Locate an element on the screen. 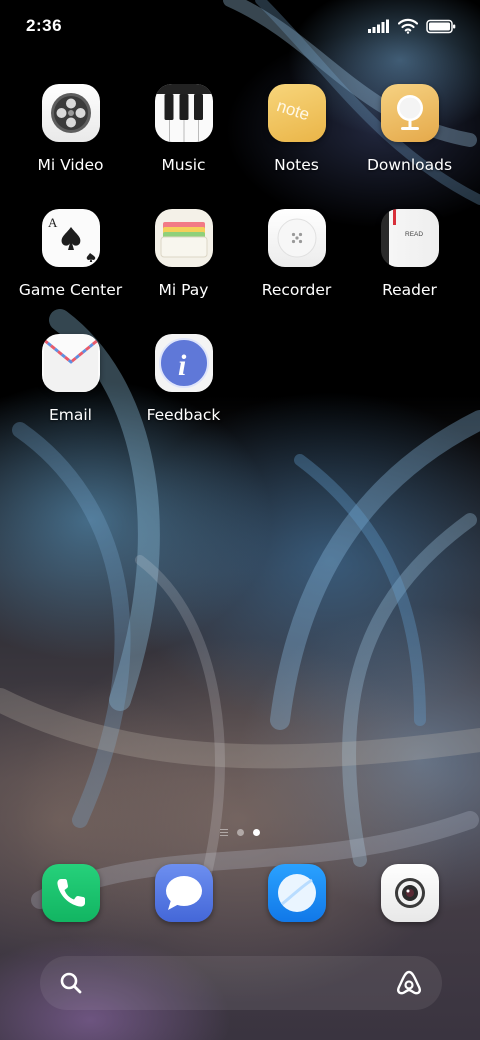  messages-icon is located at coordinates (183, 893).